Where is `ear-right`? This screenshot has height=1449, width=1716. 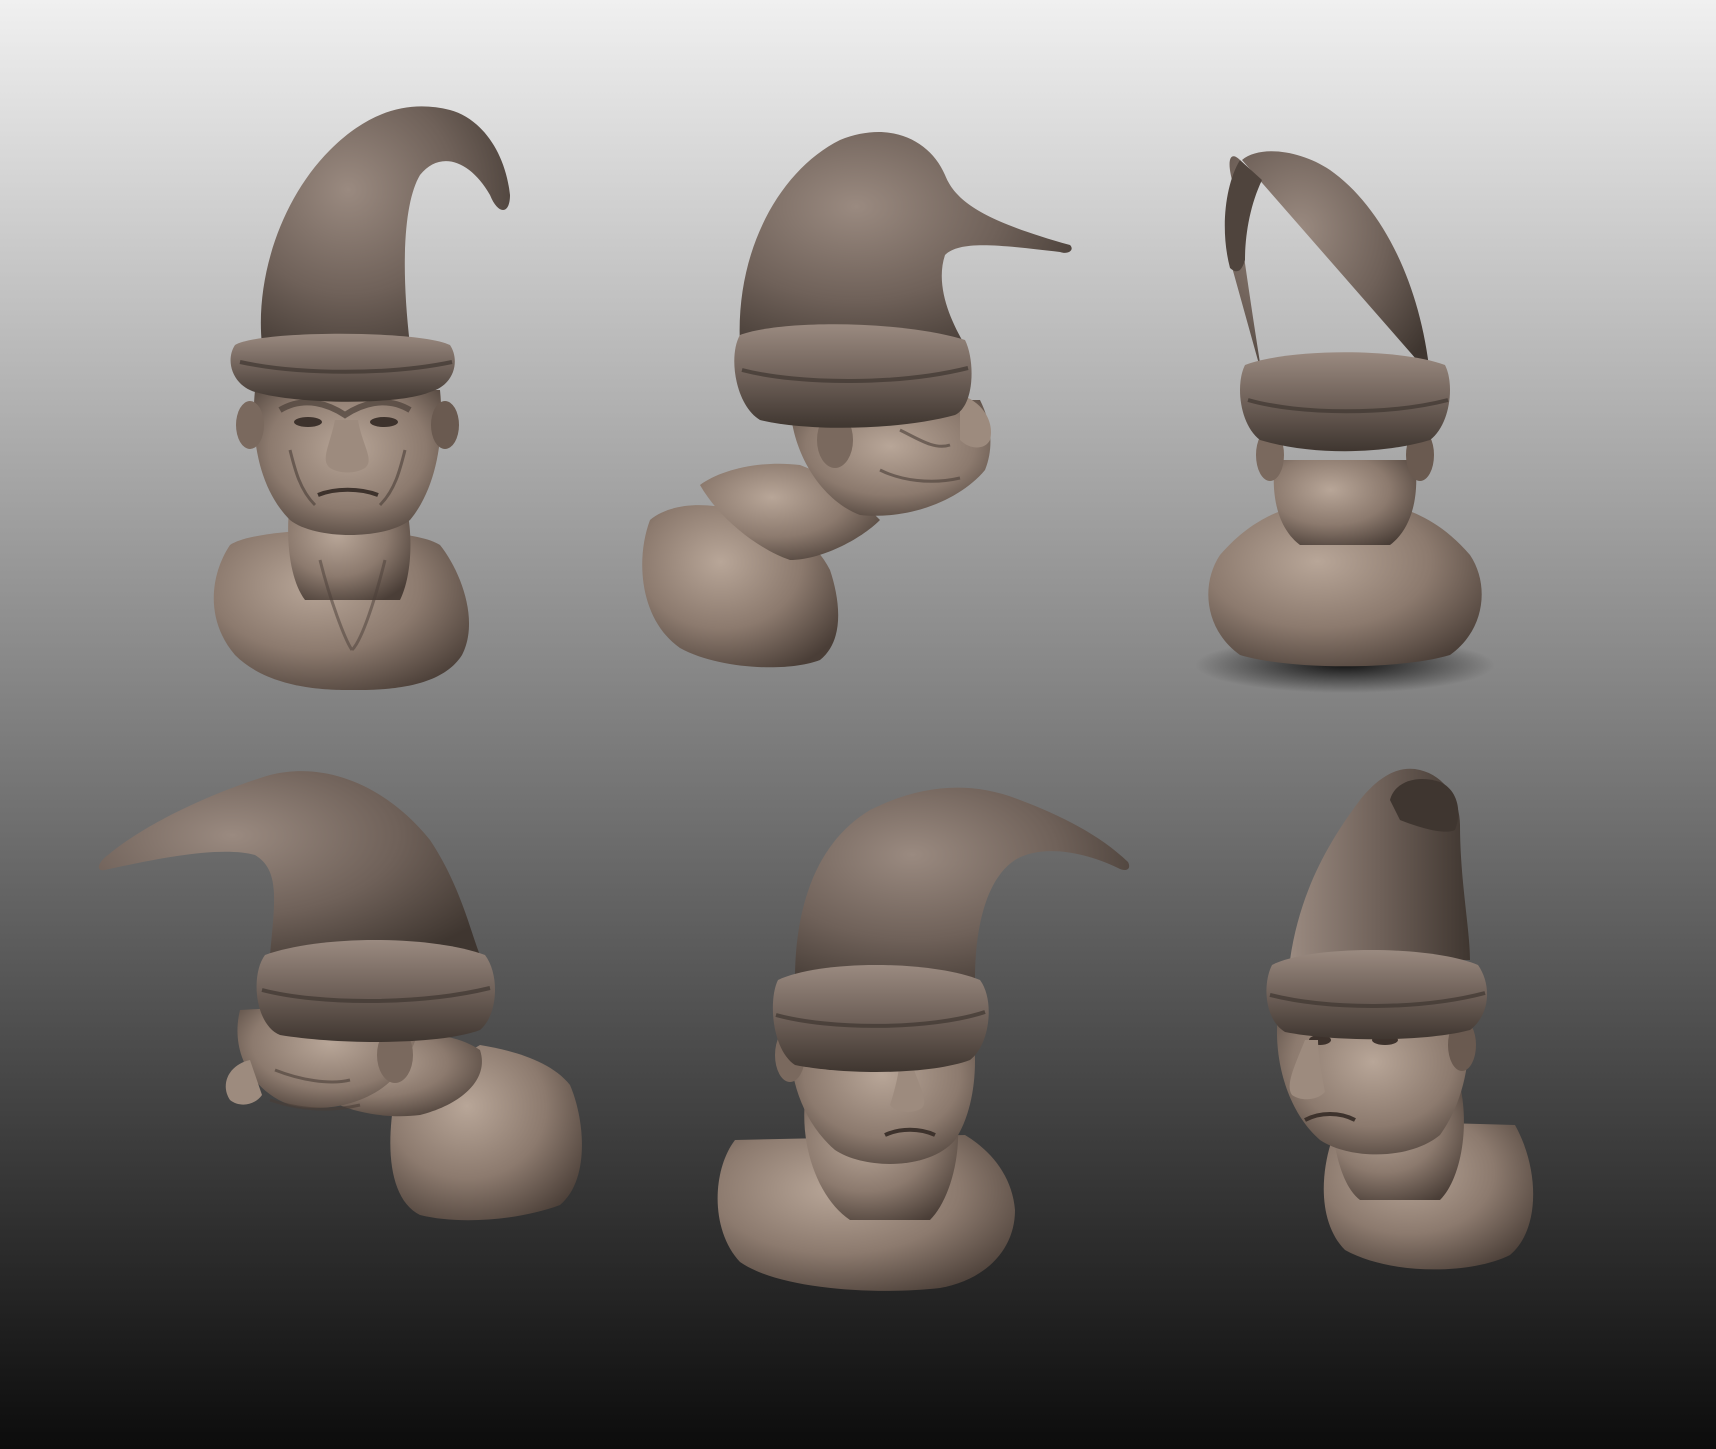
ear-right is located at coordinates (445, 425).